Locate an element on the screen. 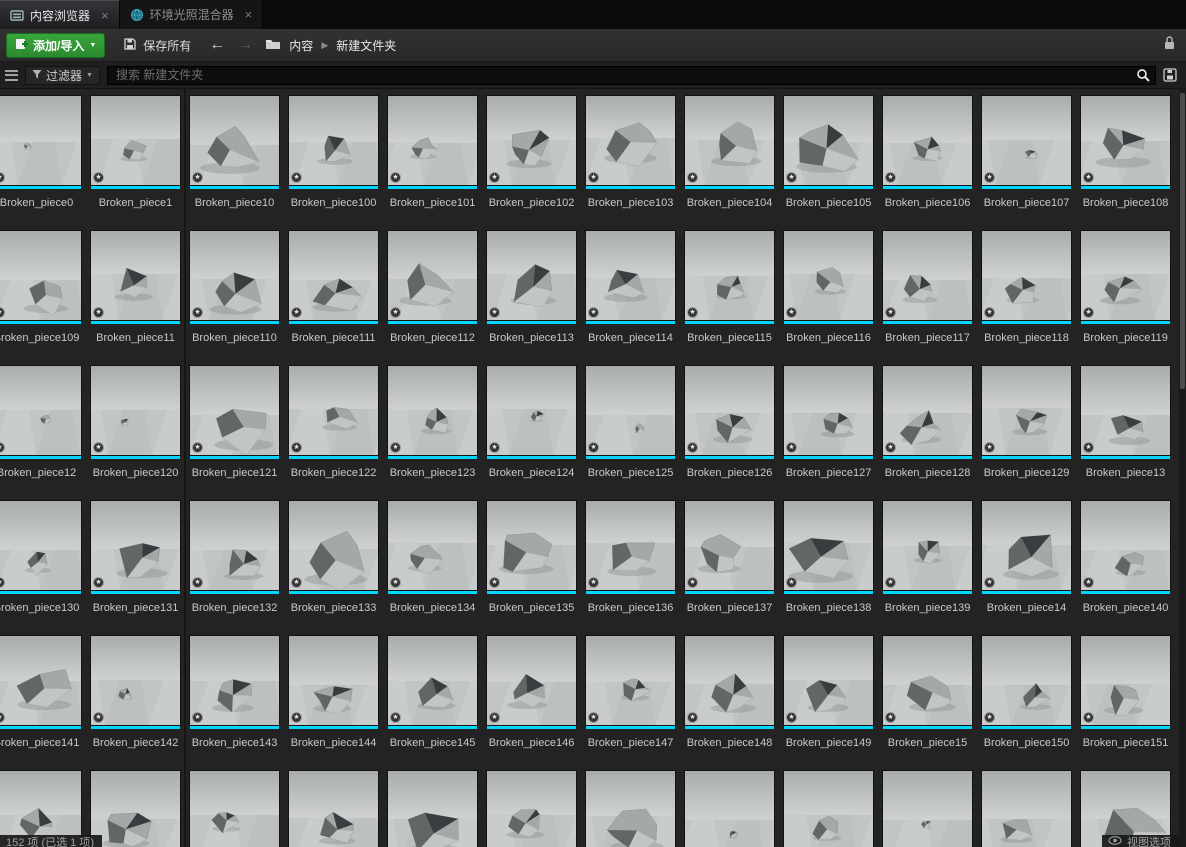 Image resolution: width=1186 pixels, height=847 pixels. asset-tile: ★ Broken_piece131 is located at coordinates (141, 568).